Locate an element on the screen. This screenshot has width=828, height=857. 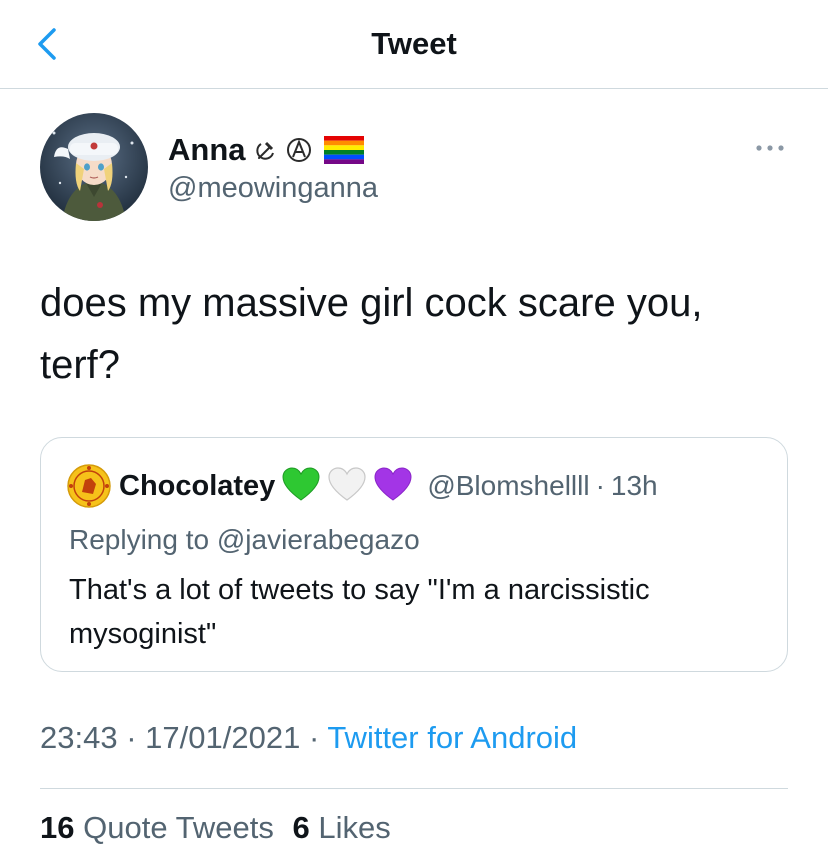
page-title: Tweet is located at coordinates (414, 43).